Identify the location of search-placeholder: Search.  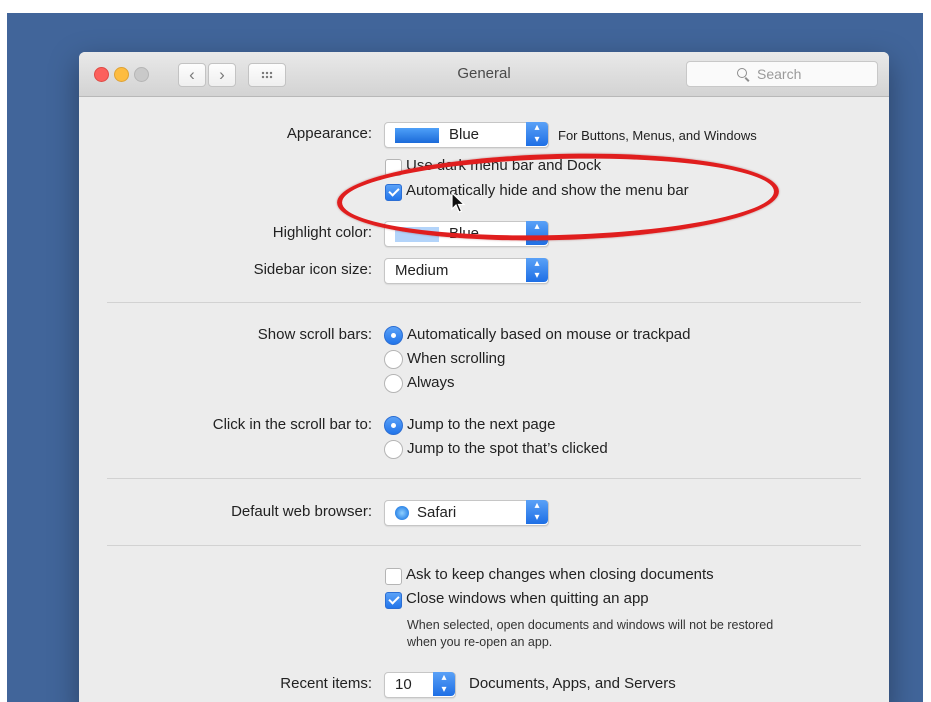
(779, 74).